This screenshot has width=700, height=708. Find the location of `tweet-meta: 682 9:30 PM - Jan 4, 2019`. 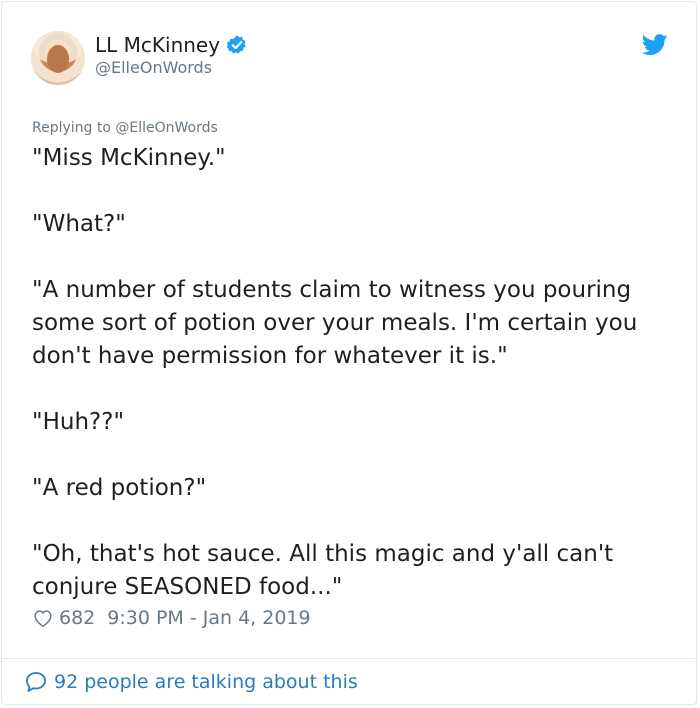

tweet-meta: 682 9:30 PM - Jan 4, 2019 is located at coordinates (171, 618).